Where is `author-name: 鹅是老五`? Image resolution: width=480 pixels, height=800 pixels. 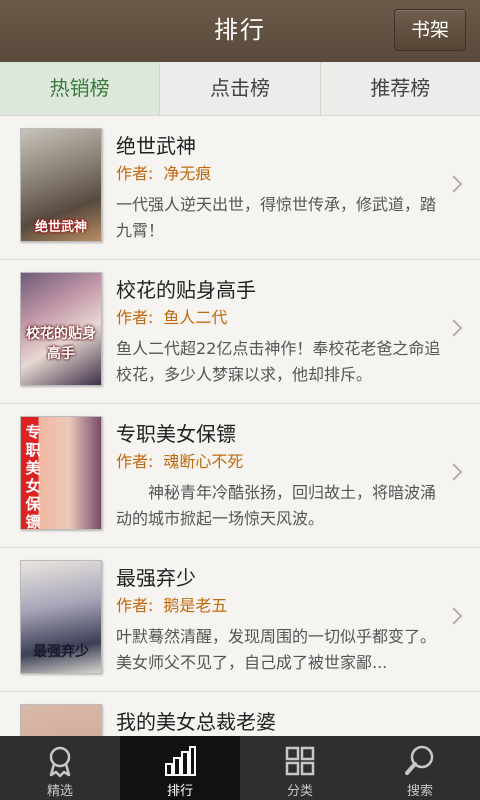 author-name: 鹅是老五 is located at coordinates (195, 605).